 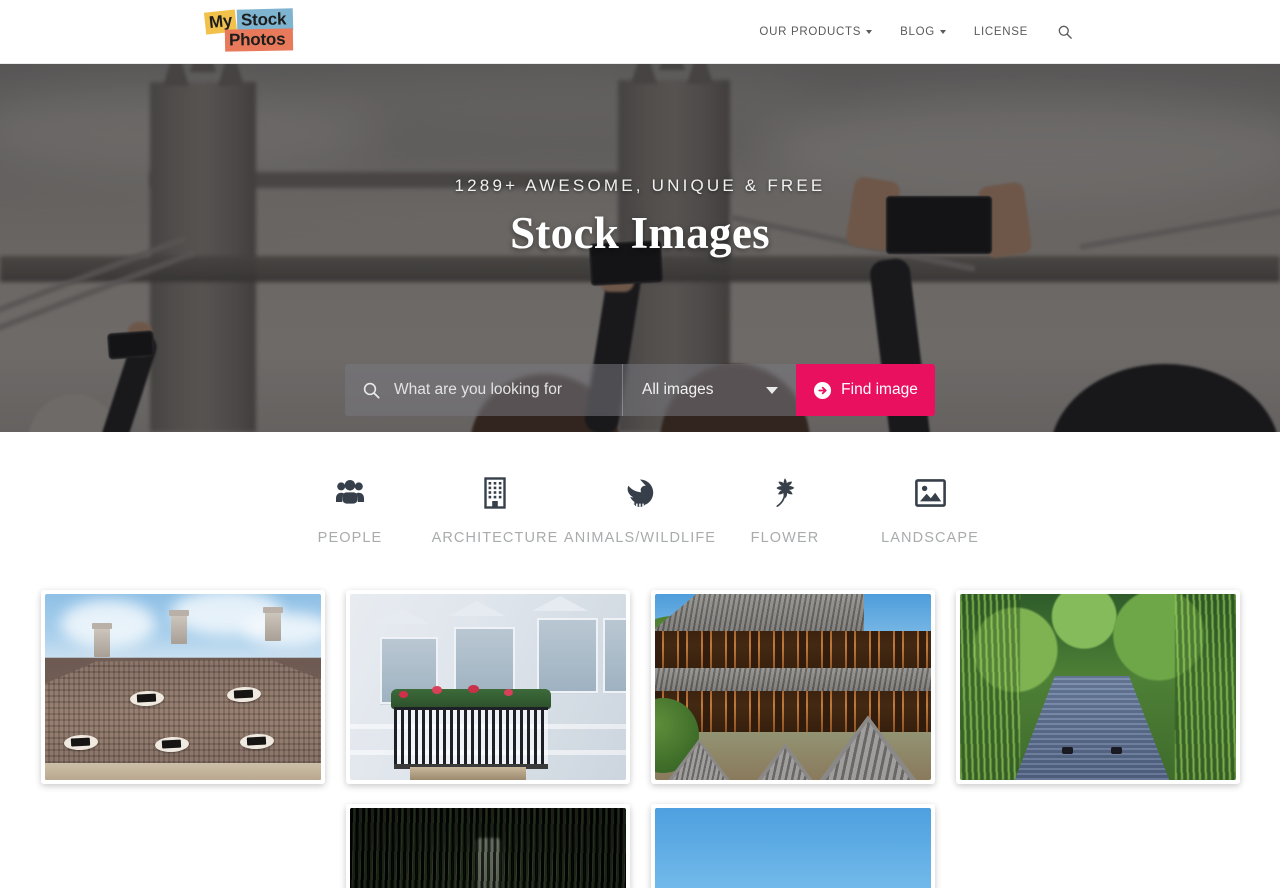 I want to click on site-logo: My Stock Photos, so click(x=258, y=30).